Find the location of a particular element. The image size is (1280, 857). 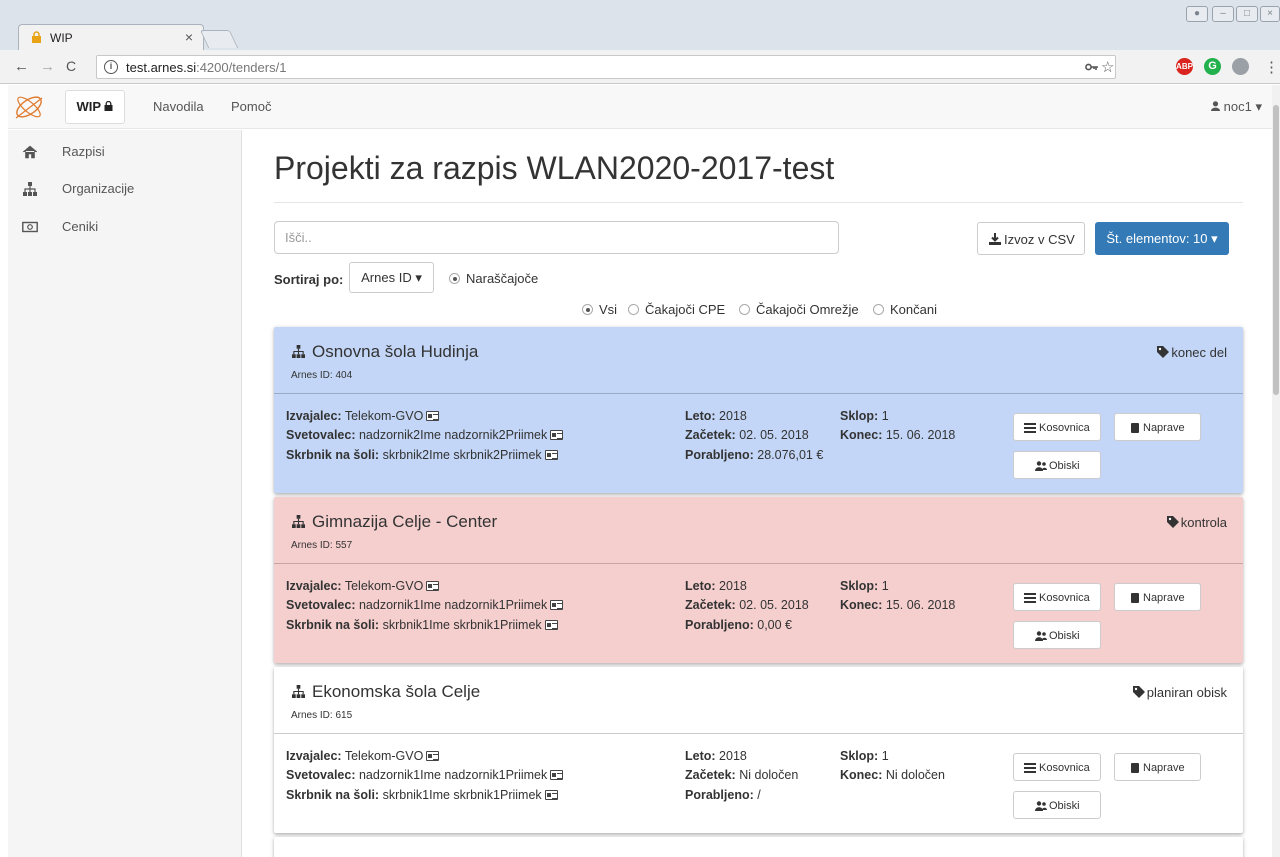

spent-row: Porabljeno: 0,00 € is located at coordinates (739, 625).